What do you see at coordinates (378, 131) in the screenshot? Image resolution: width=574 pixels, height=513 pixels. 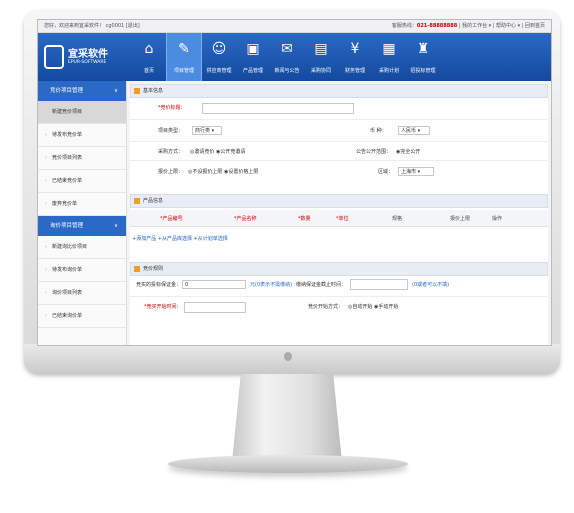 I see `currency-label: 币 种：` at bounding box center [378, 131].